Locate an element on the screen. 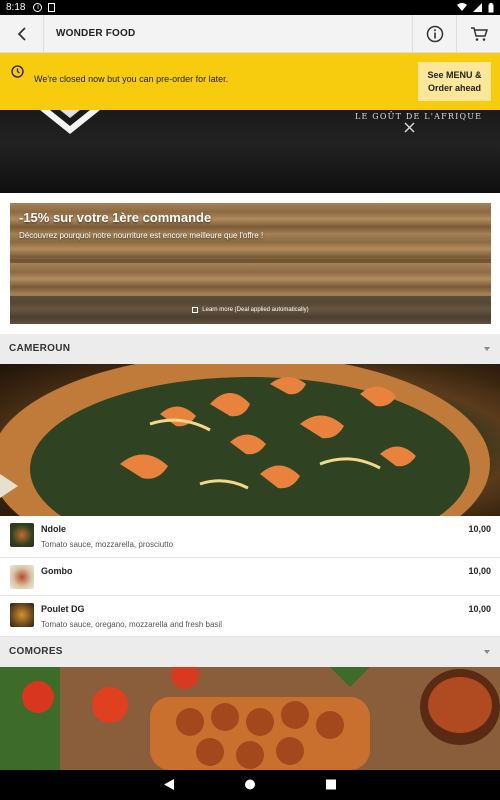  square-recents-icon is located at coordinates (331, 784).